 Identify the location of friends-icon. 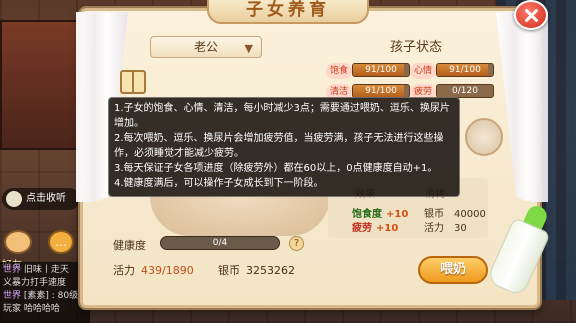
(18, 242).